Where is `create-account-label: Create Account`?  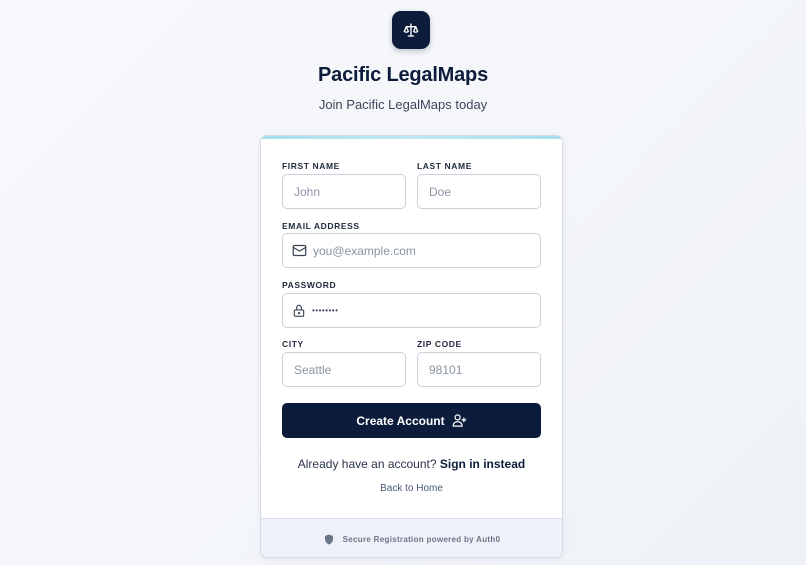
create-account-label: Create Account is located at coordinates (400, 420).